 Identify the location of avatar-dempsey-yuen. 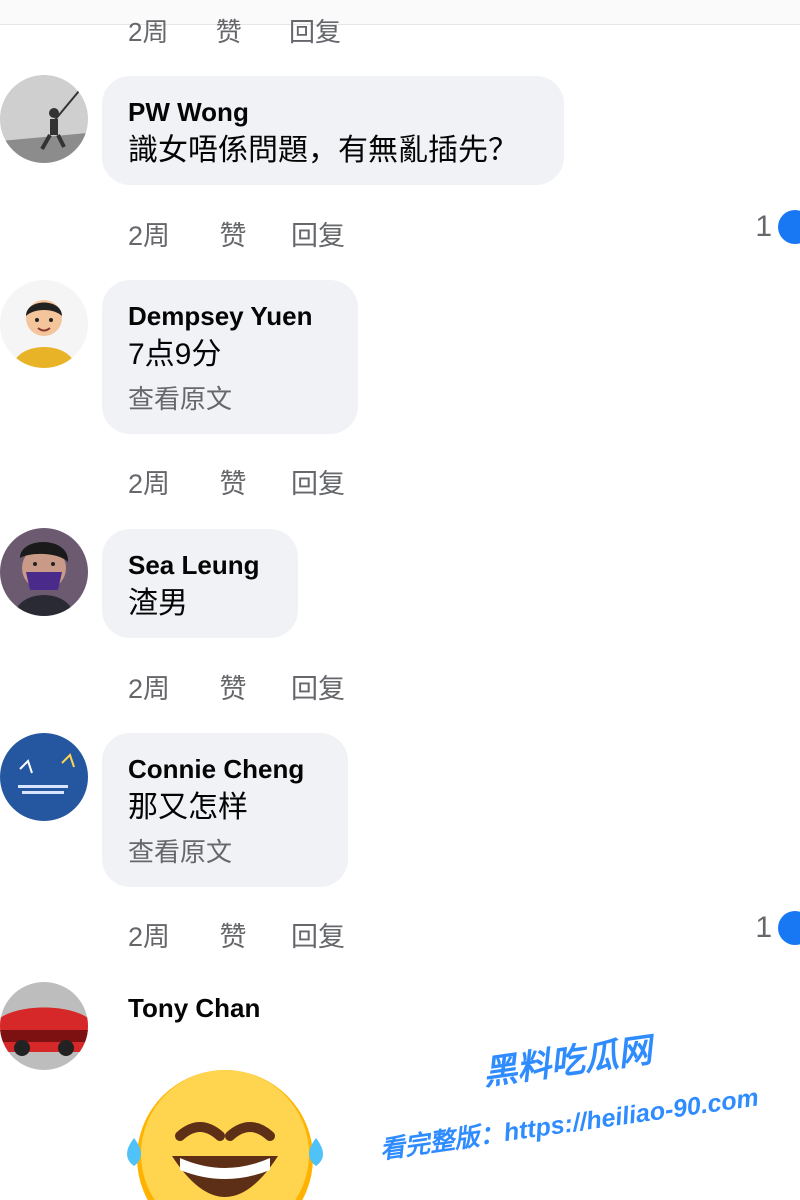
(44, 324).